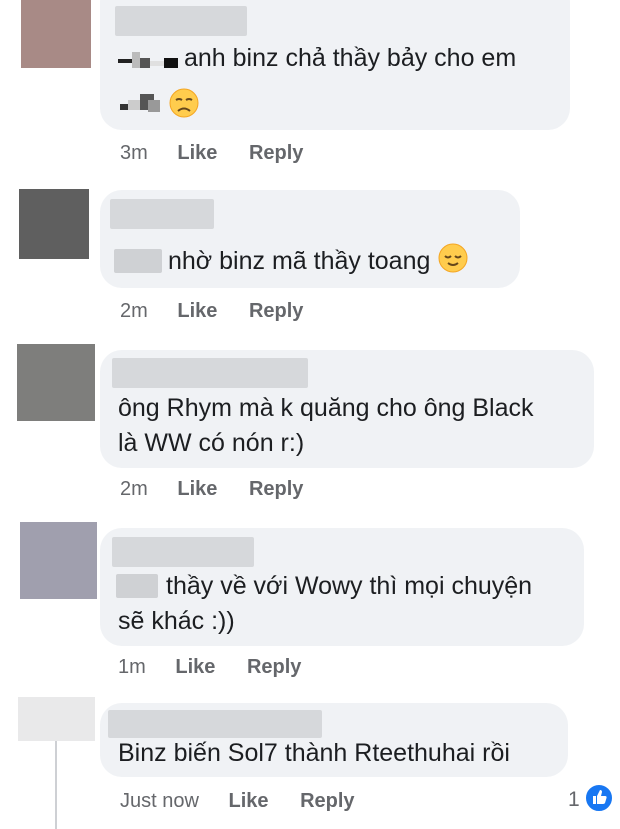 This screenshot has height=829, width=620. Describe the element at coordinates (598, 800) in the screenshot. I see `thumbs-up-icon` at that location.